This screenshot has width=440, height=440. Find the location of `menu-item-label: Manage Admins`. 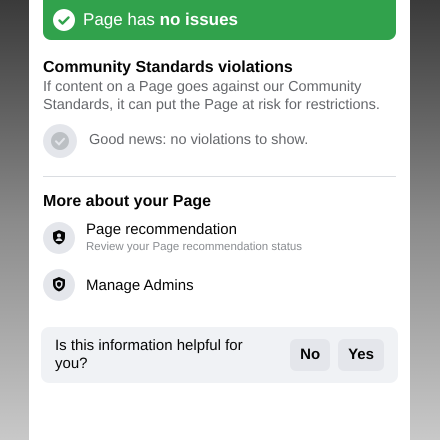

menu-item-label: Manage Admins is located at coordinates (140, 285).